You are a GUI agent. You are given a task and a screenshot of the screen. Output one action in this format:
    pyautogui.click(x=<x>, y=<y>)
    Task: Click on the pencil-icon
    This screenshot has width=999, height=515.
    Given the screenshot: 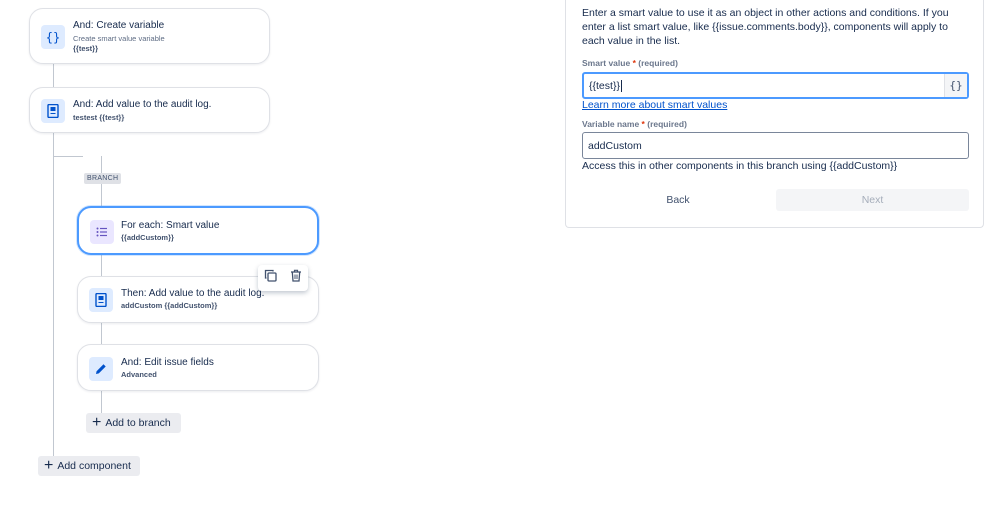 What is the action you would take?
    pyautogui.click(x=101, y=369)
    